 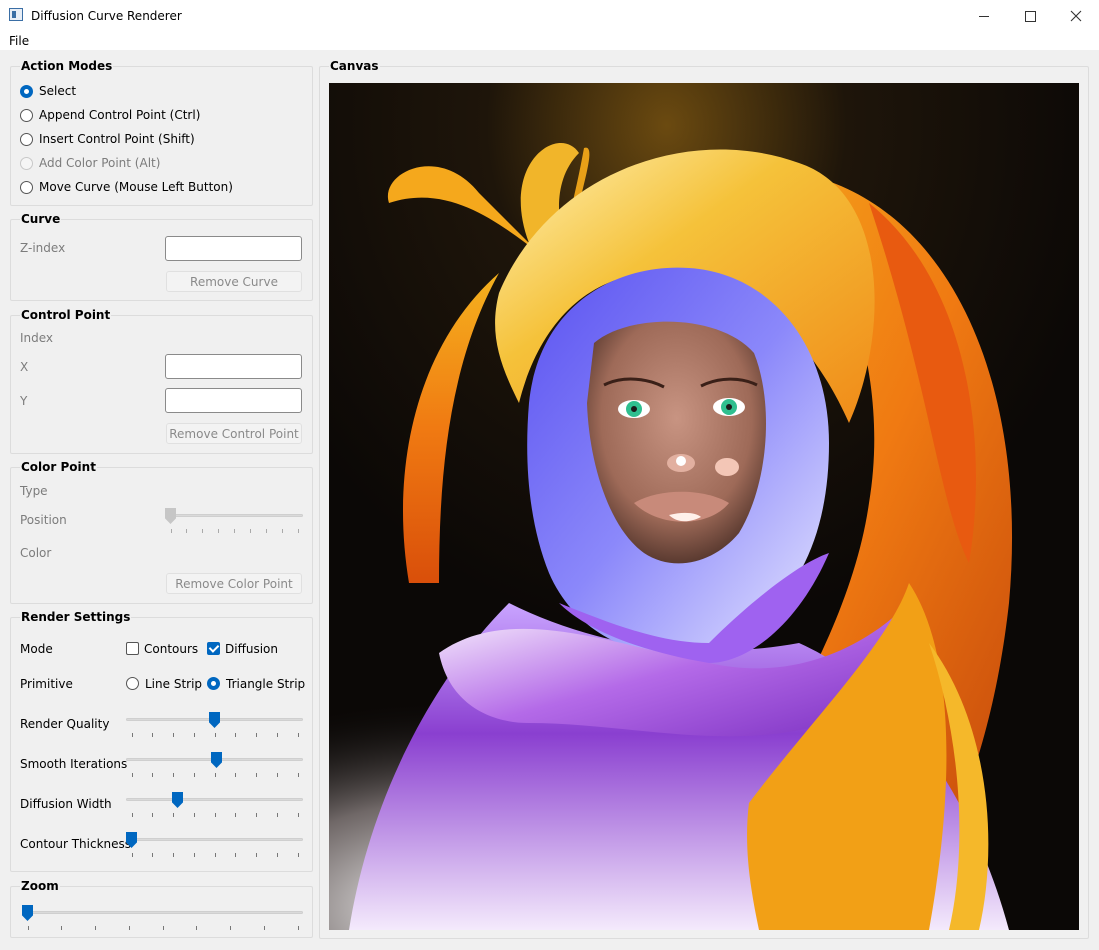 I want to click on contour-thickness-slider, so click(x=214, y=845).